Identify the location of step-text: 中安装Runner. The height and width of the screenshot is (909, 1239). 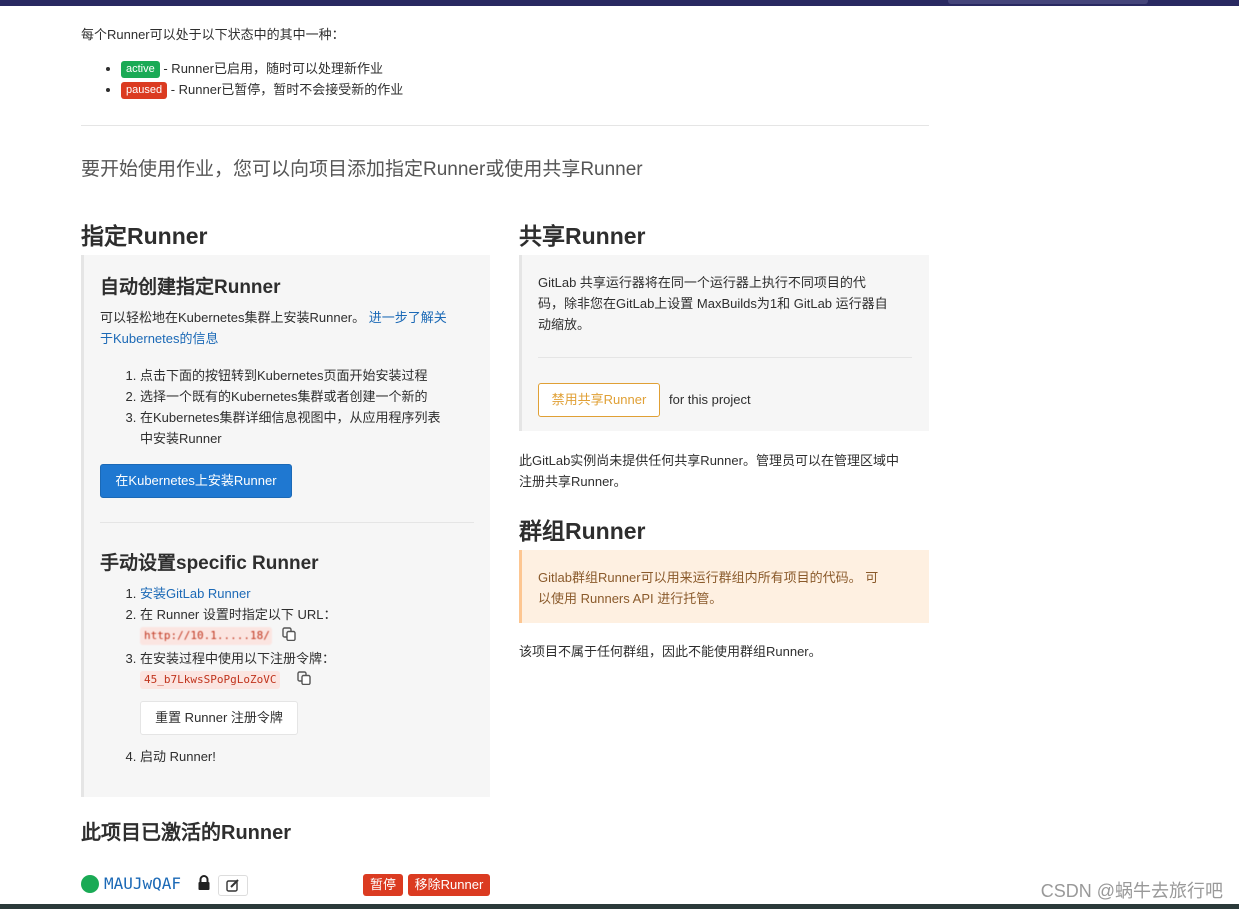
(181, 438).